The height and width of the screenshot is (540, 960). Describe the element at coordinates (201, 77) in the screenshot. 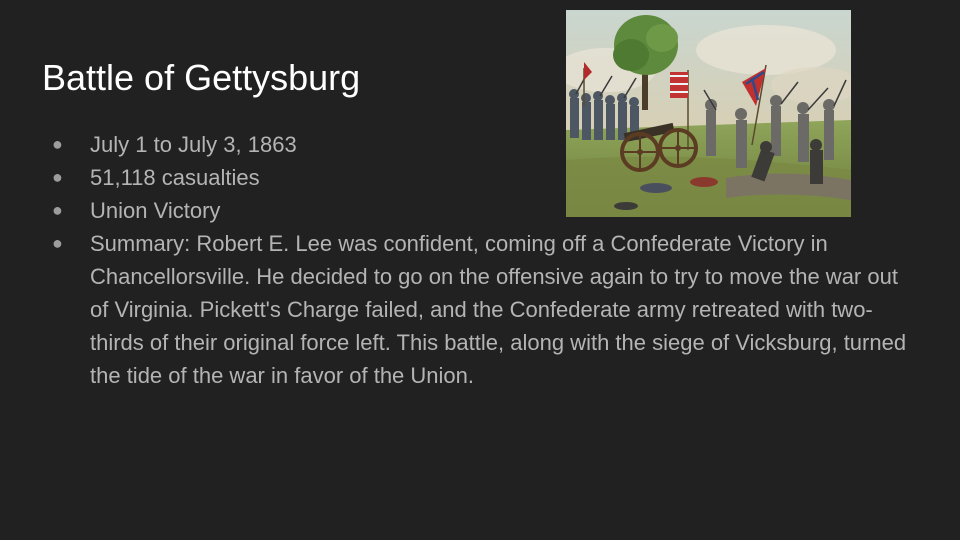

I see `slide-title: Battle of Gettysburg` at that location.